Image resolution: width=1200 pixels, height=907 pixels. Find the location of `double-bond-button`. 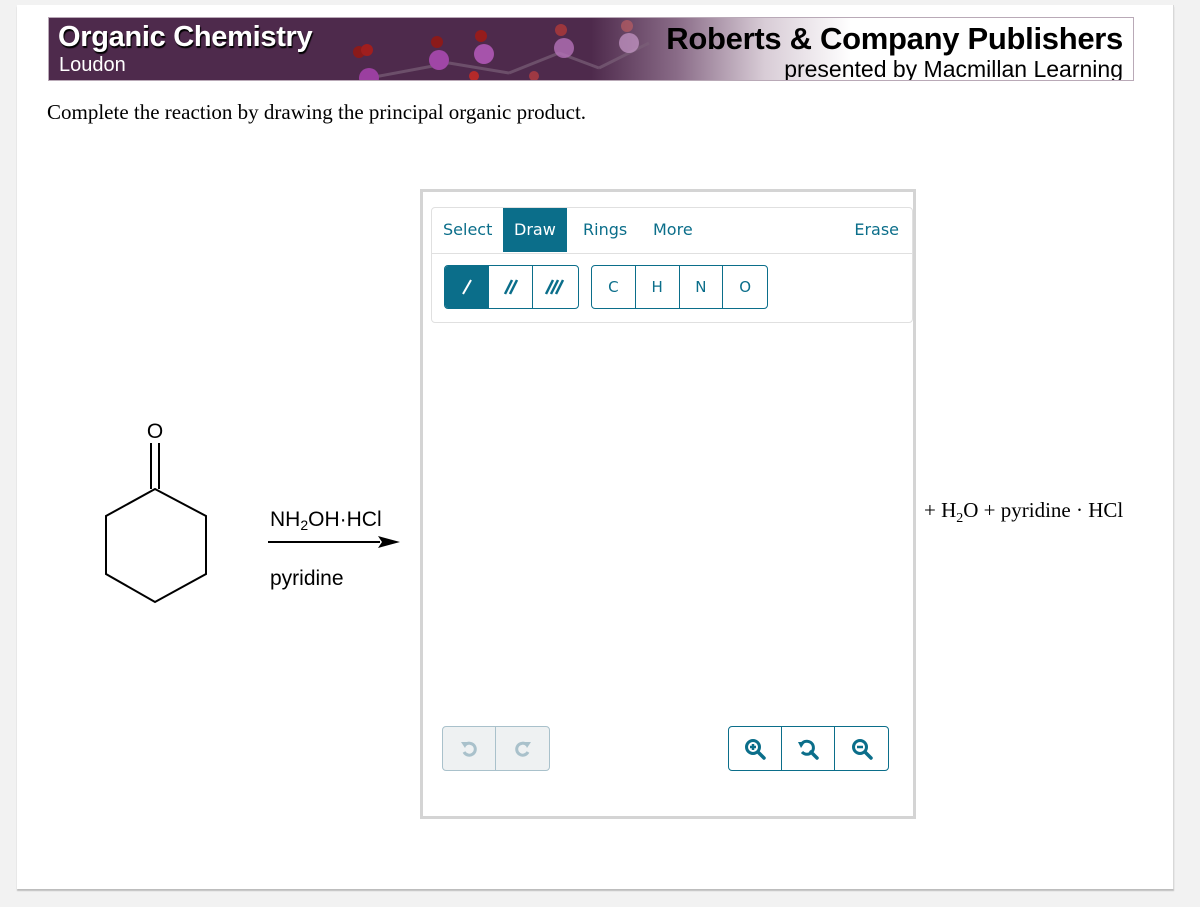

double-bond-button is located at coordinates (511, 287).